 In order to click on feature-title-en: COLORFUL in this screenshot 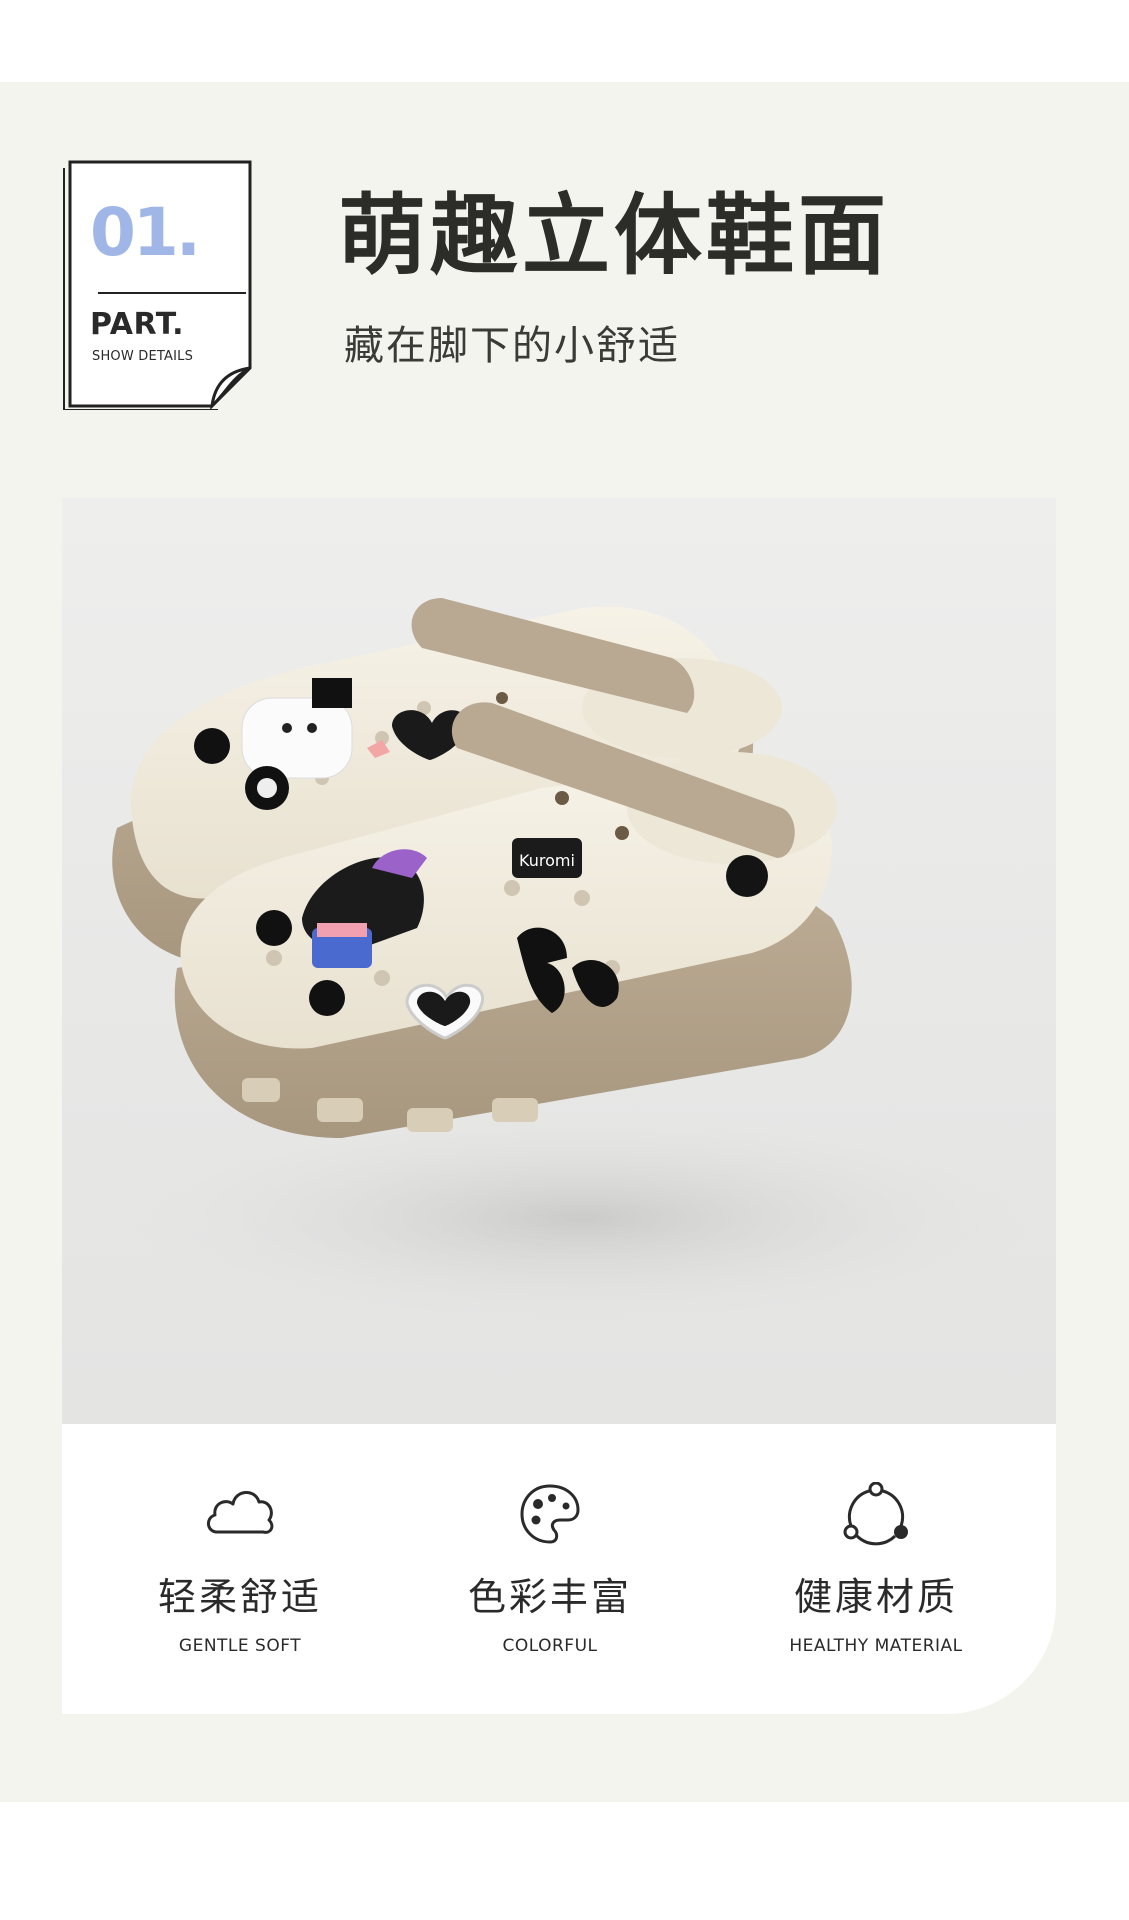, I will do `click(550, 1646)`.